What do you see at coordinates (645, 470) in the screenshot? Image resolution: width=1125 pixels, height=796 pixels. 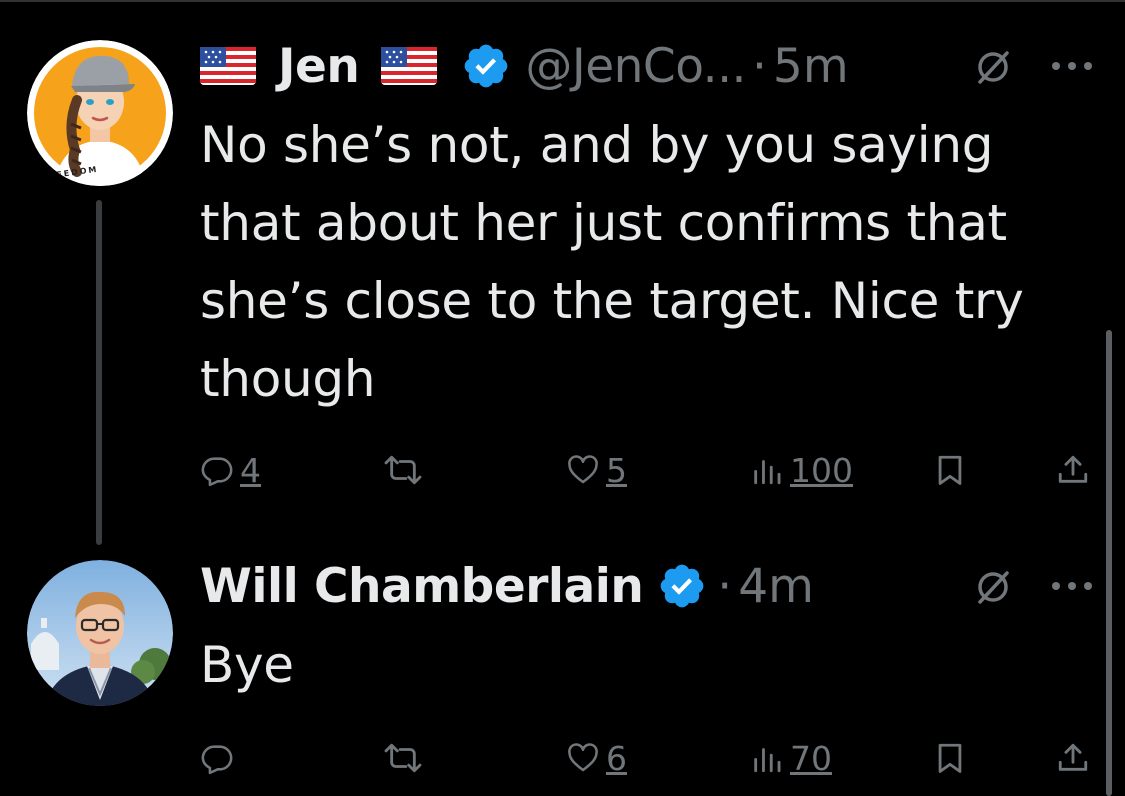 I see `tweet-actions: 4 5 100` at bounding box center [645, 470].